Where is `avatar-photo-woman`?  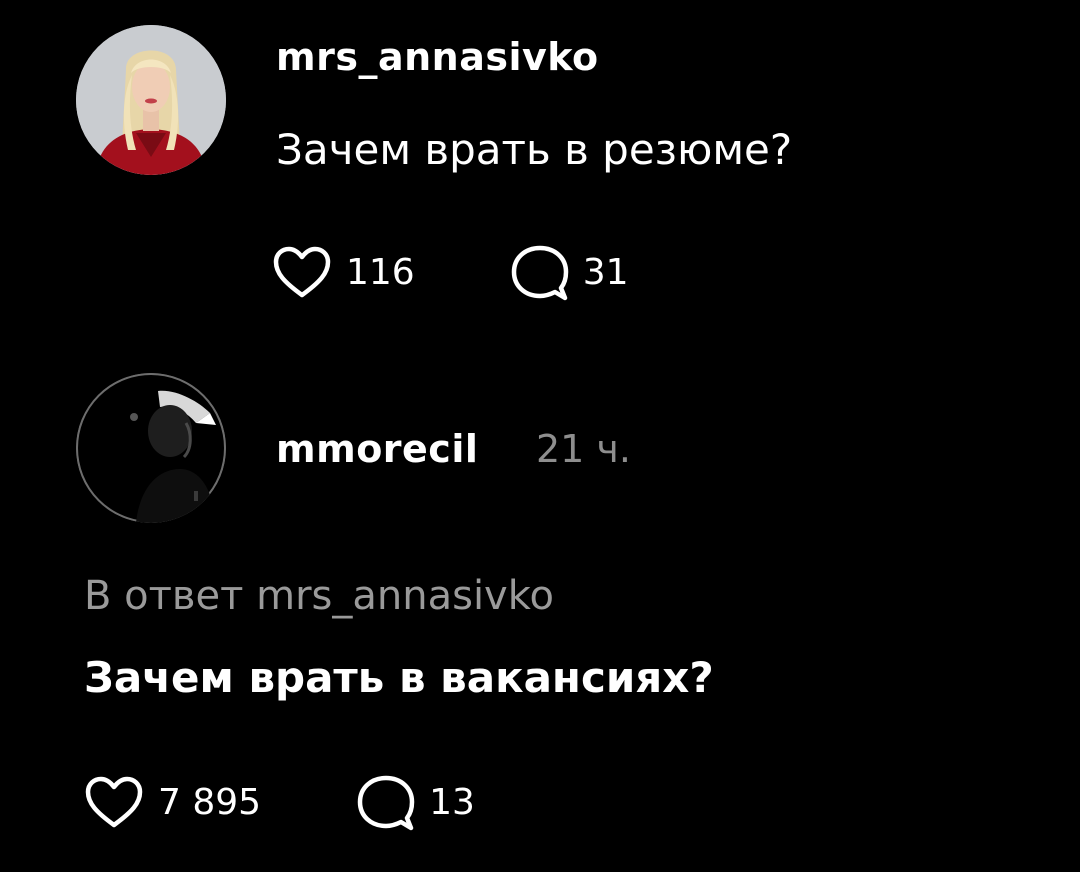 avatar-photo-woman is located at coordinates (151, 100).